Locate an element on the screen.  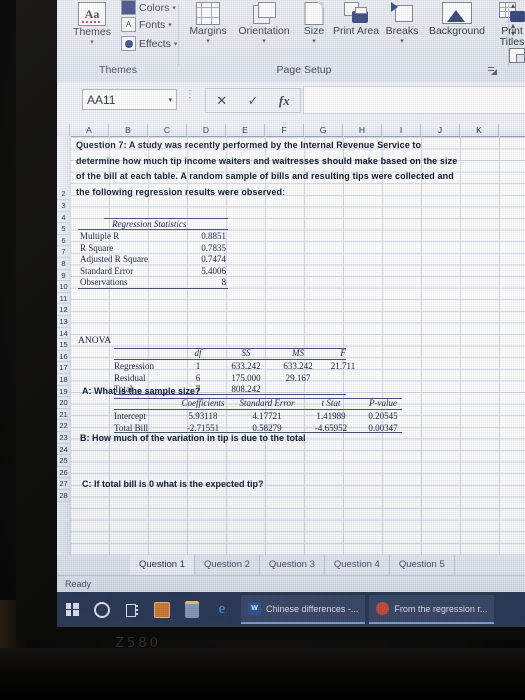
edge-browser-icon: e is located at coordinates (222, 609).